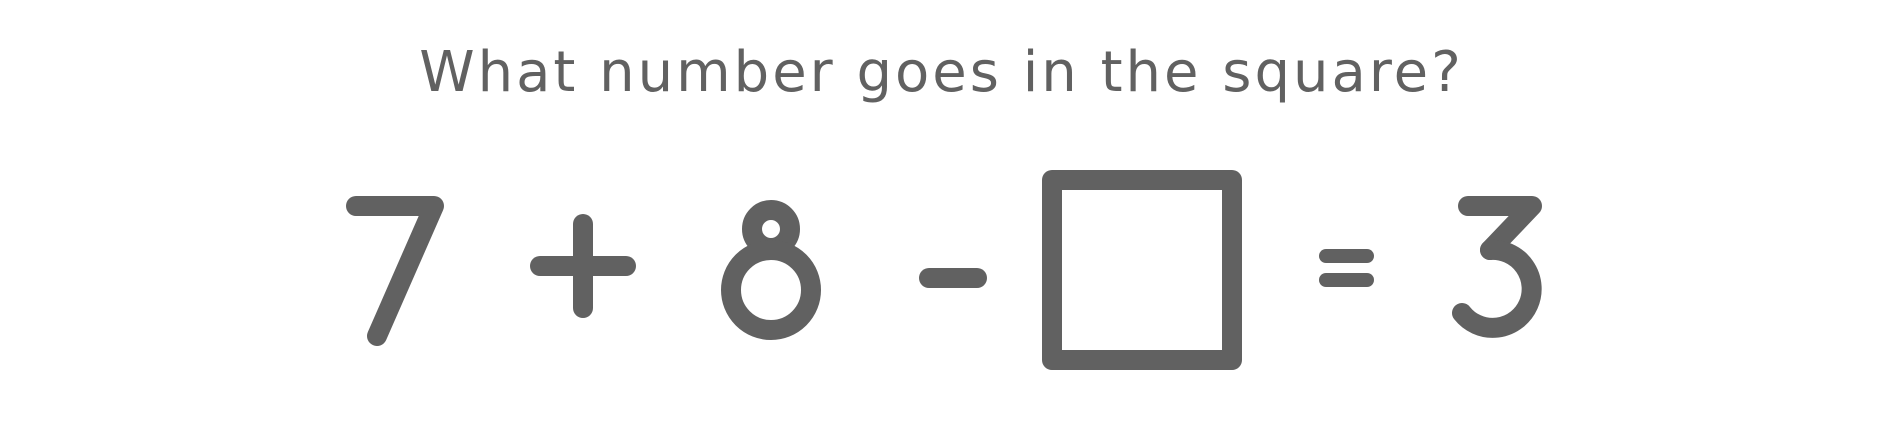  I want to click on plus-sign, so click(583, 266).